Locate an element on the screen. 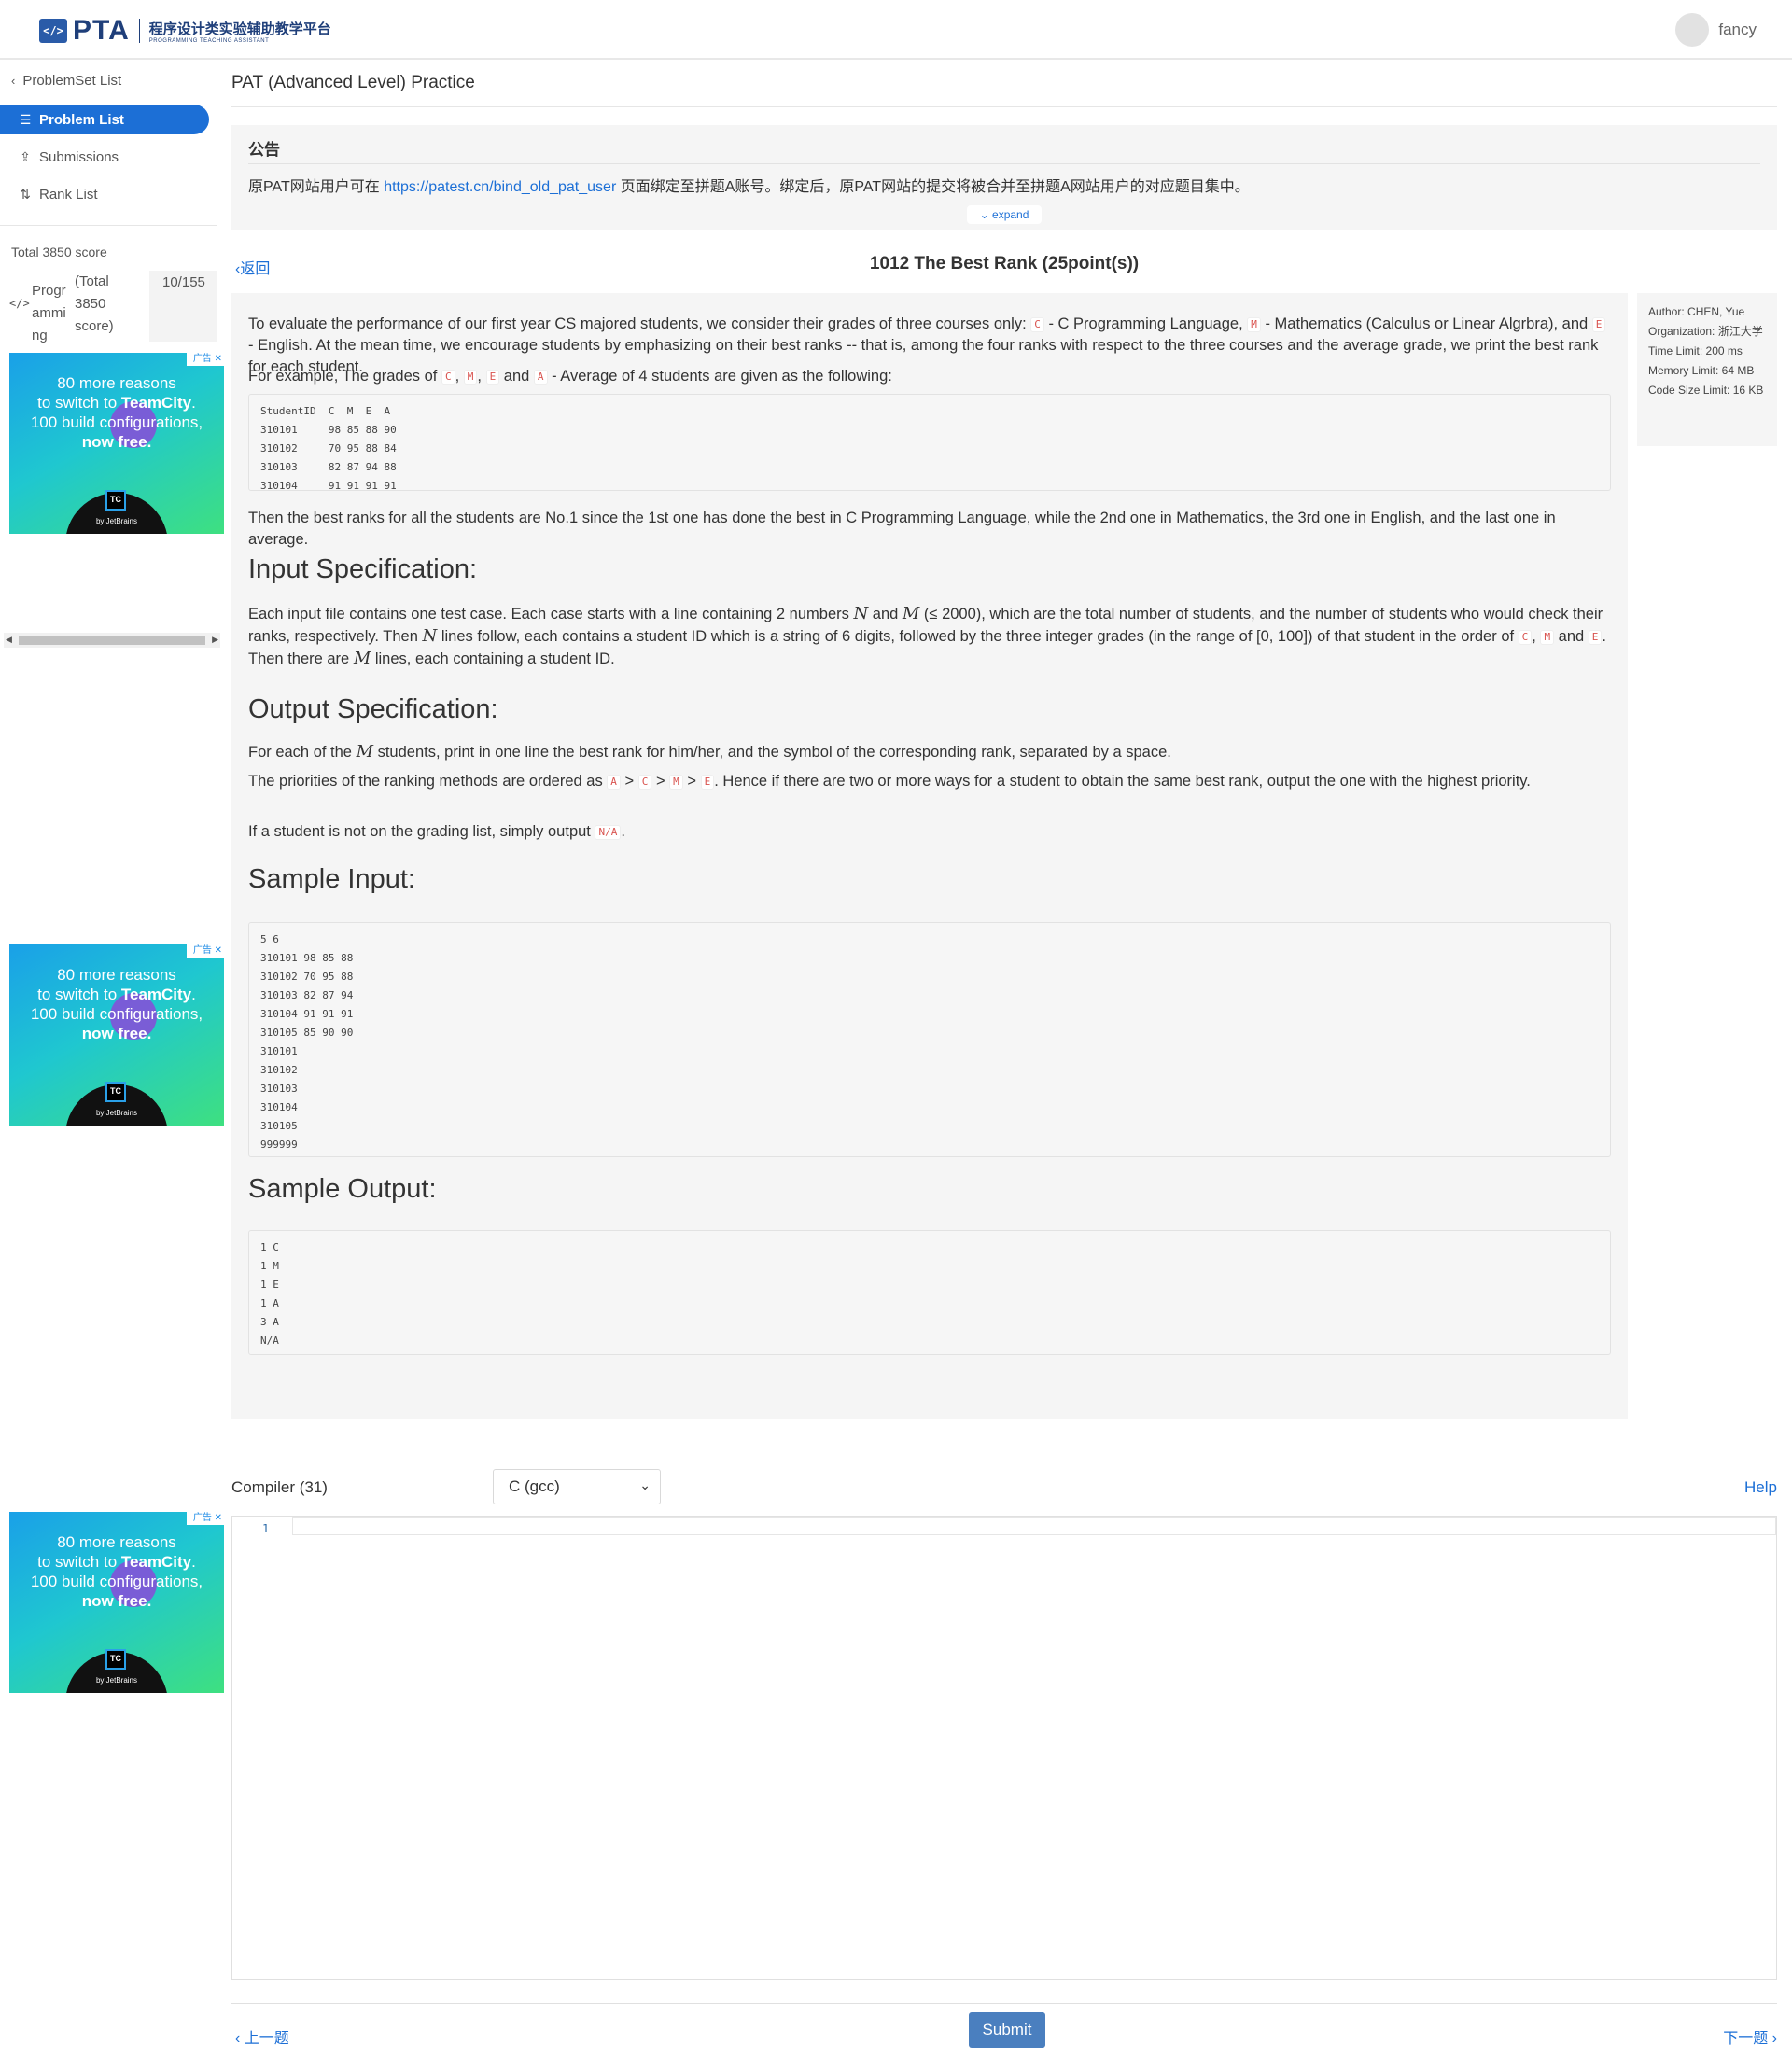 This screenshot has height=2056, width=1792. sidebar-item-rank-list: ⇅ Rank List is located at coordinates (104, 194).